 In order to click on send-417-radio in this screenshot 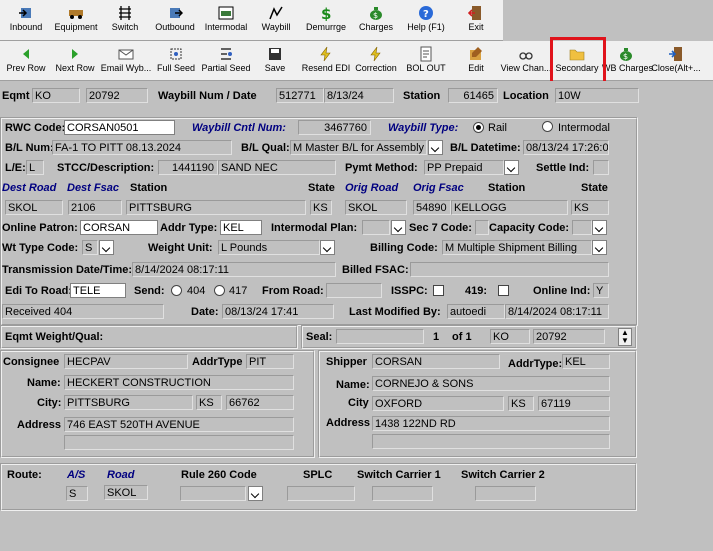, I will do `click(219, 290)`.